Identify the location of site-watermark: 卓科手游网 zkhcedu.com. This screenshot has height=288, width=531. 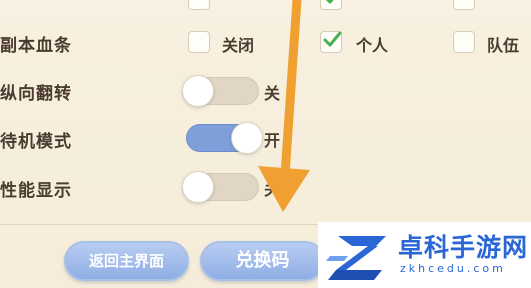
(424, 255).